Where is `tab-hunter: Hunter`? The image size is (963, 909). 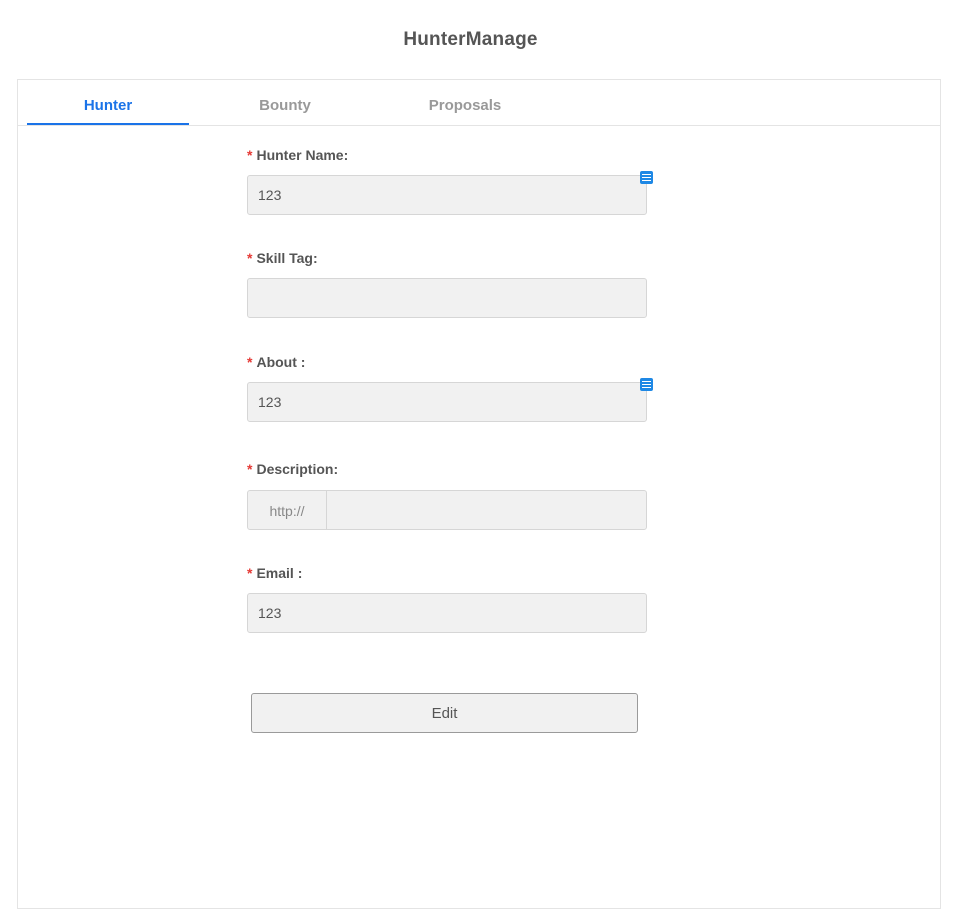
tab-hunter: Hunter is located at coordinates (108, 102).